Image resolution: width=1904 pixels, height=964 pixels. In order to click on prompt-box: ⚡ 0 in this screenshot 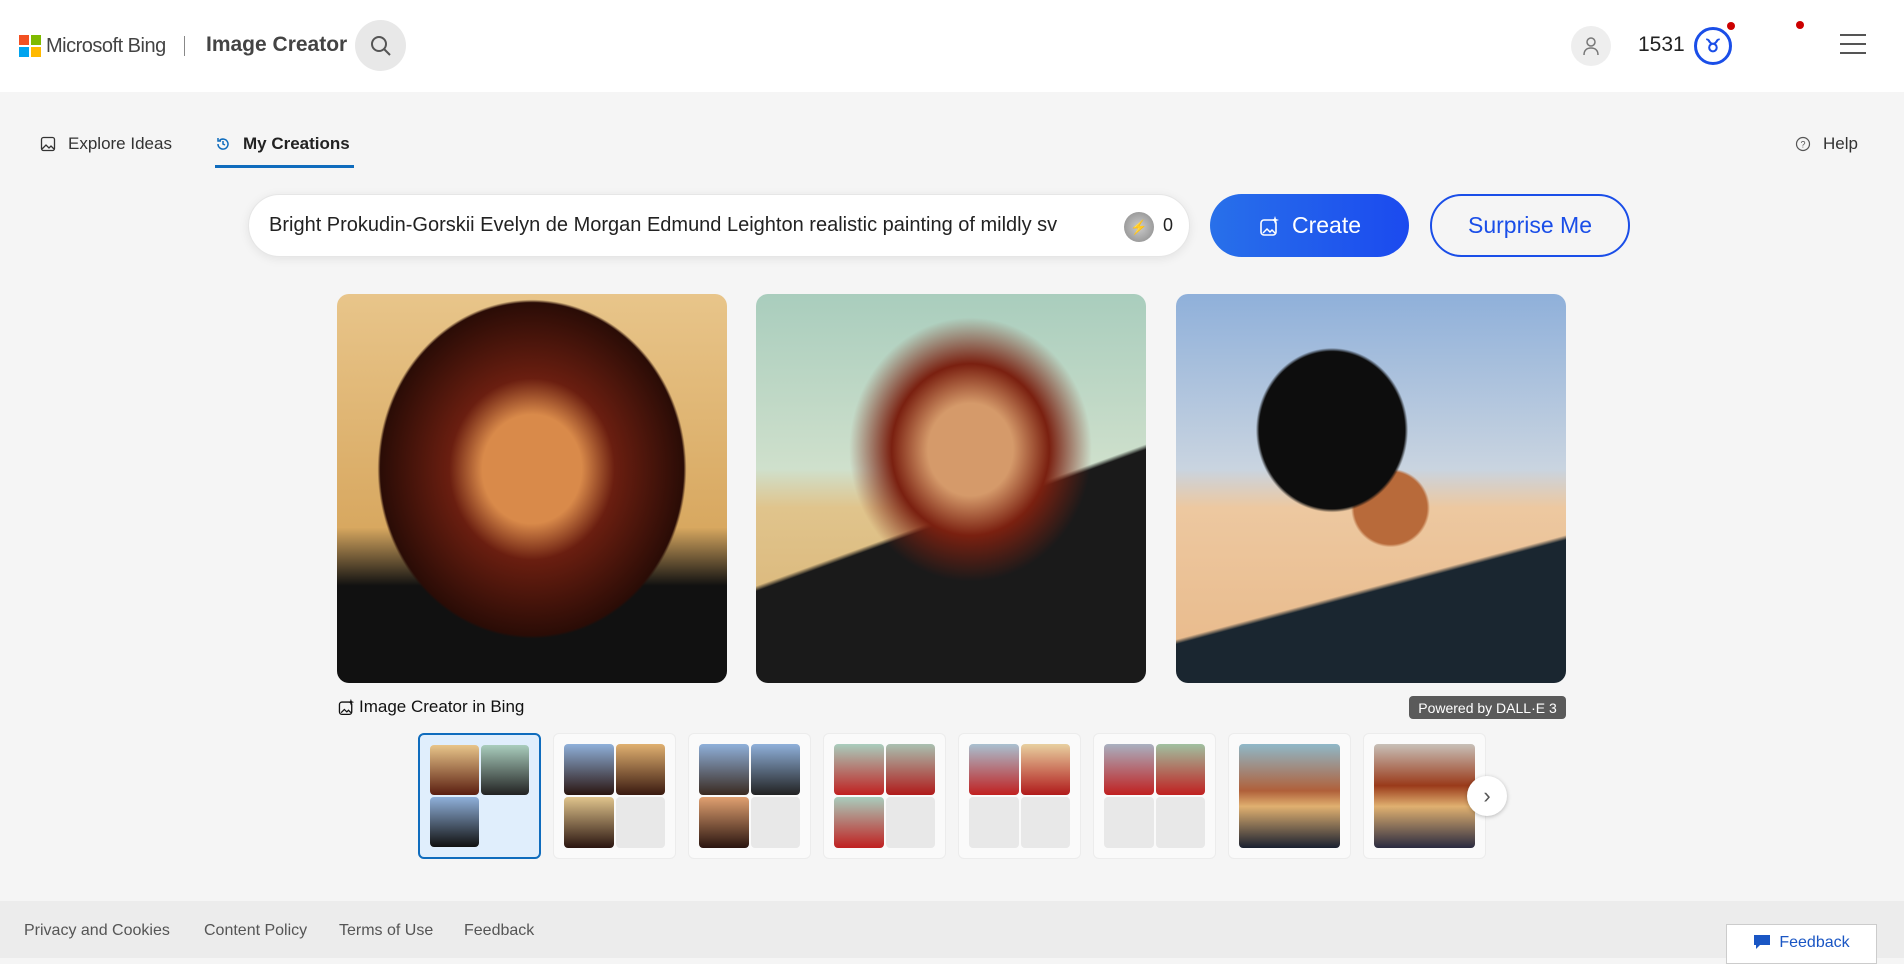, I will do `click(719, 225)`.